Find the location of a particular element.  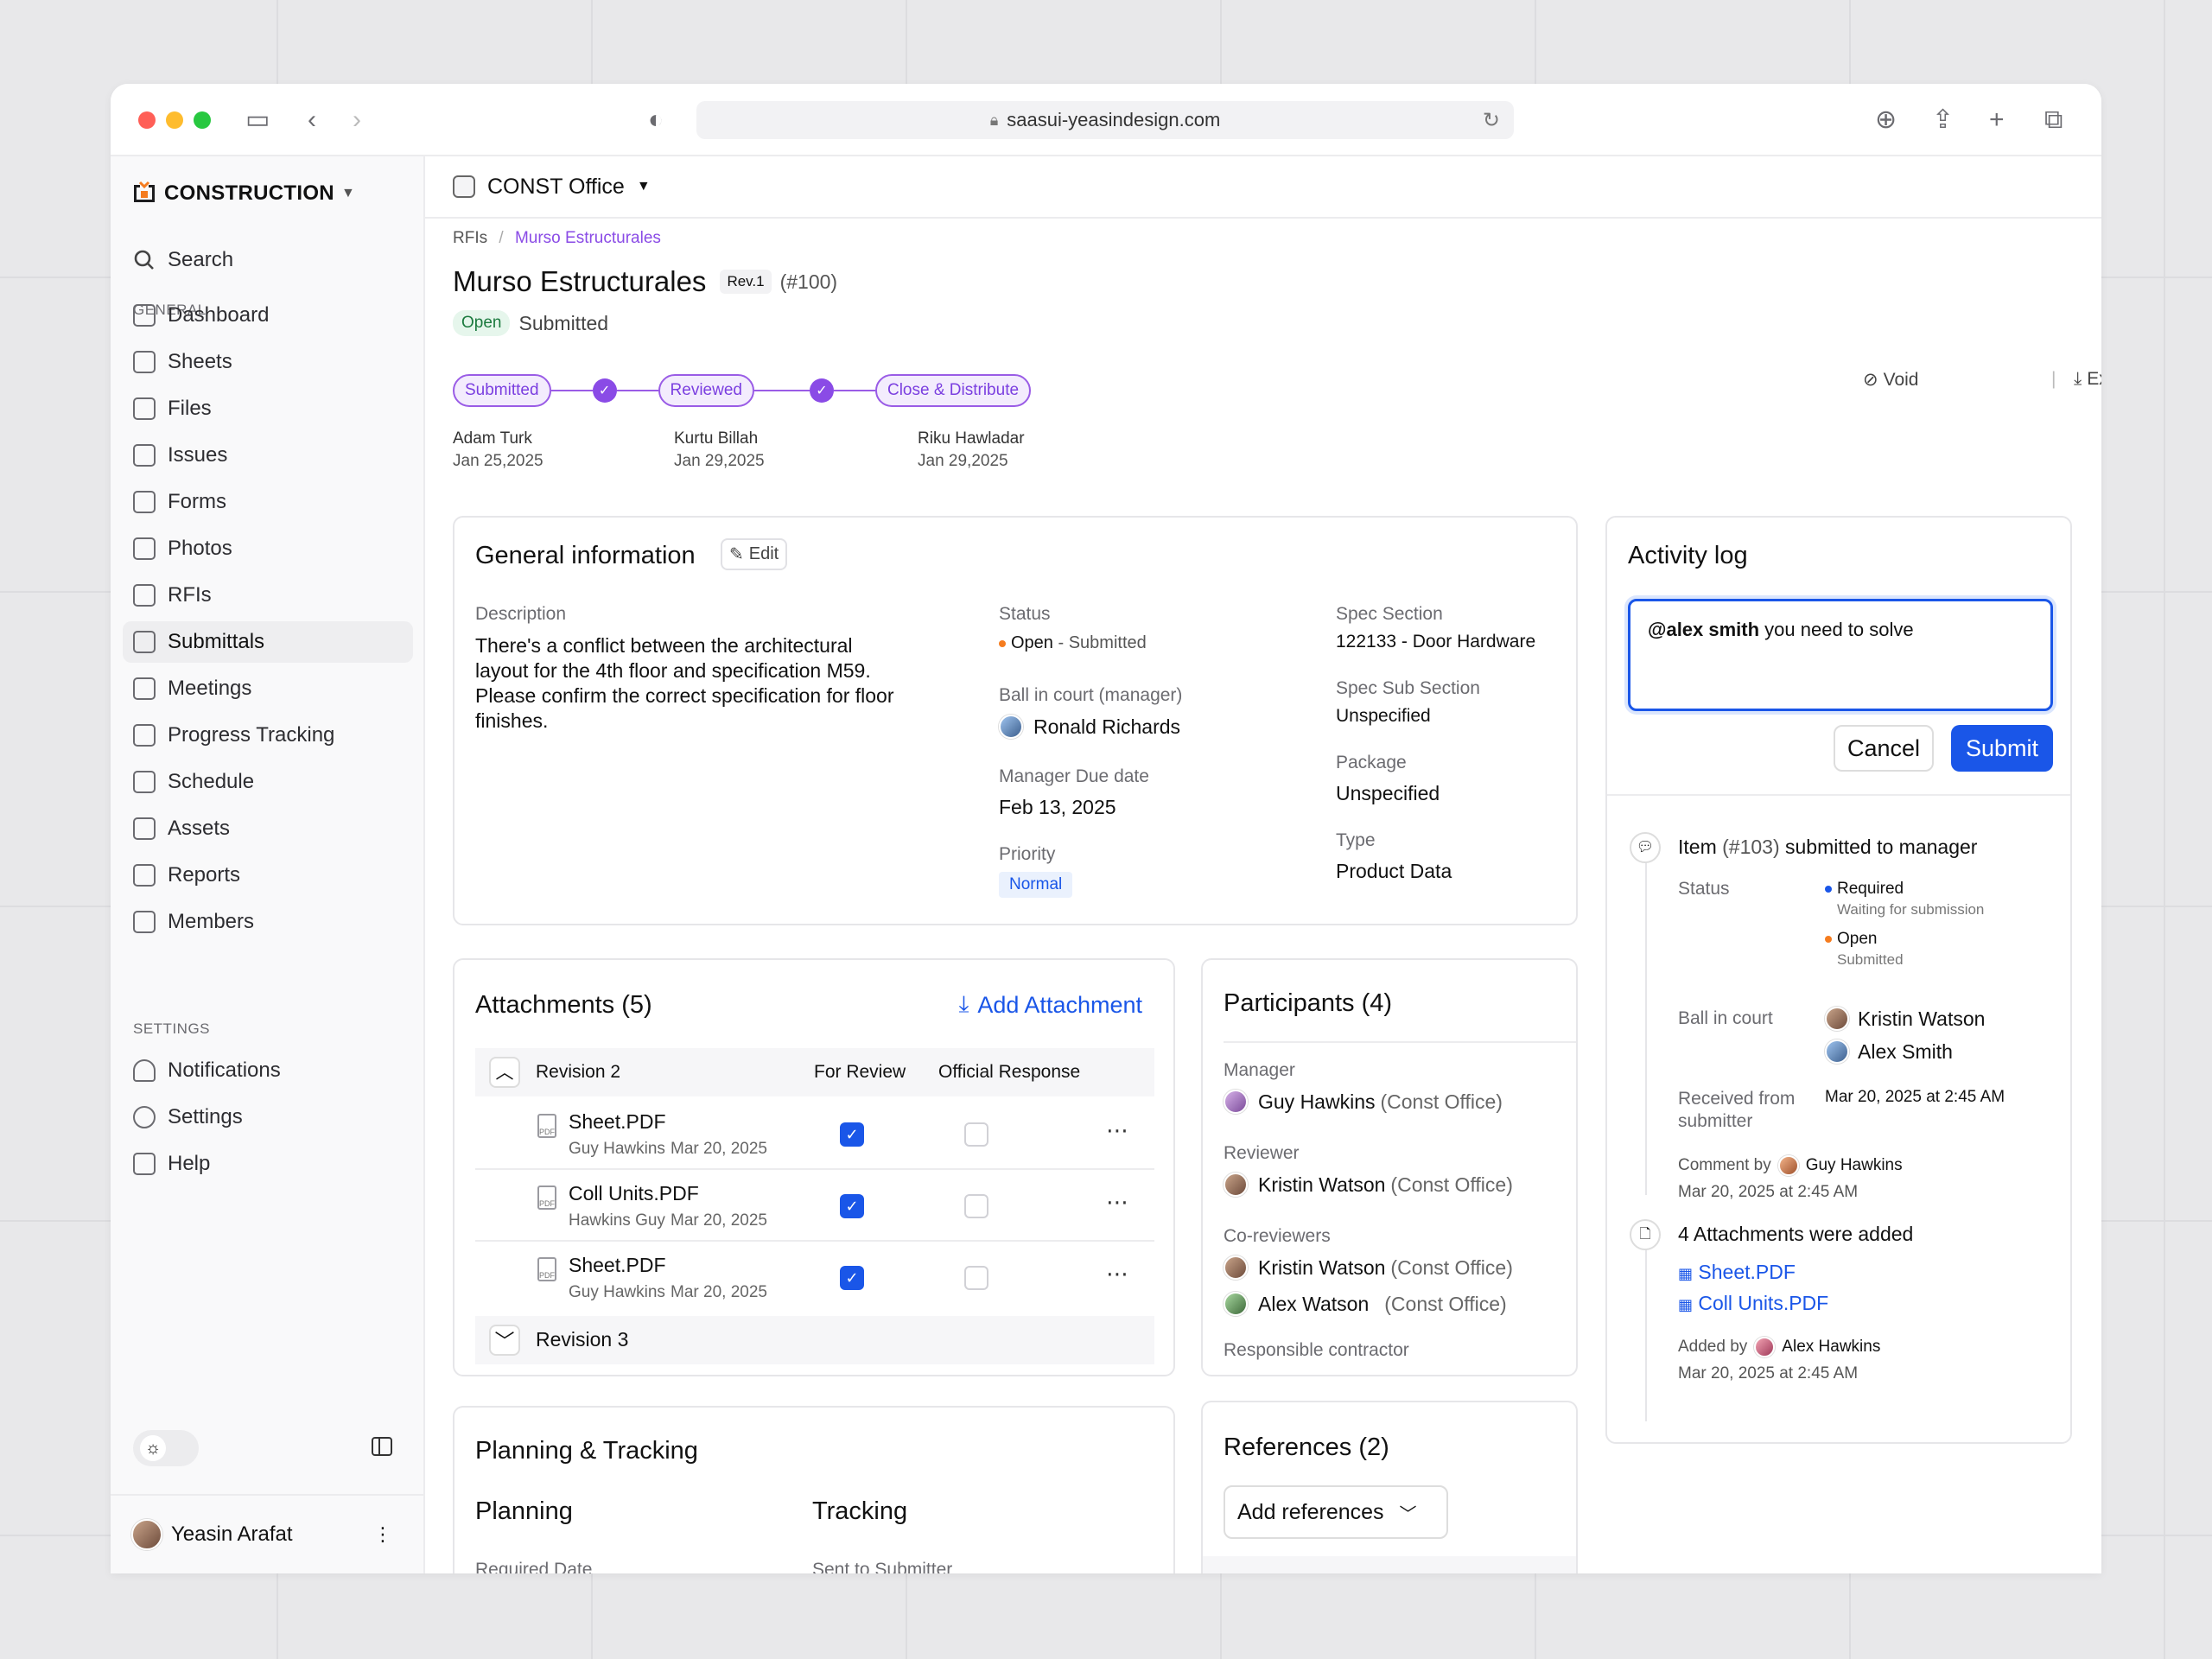

submittals-icon is located at coordinates (144, 642).